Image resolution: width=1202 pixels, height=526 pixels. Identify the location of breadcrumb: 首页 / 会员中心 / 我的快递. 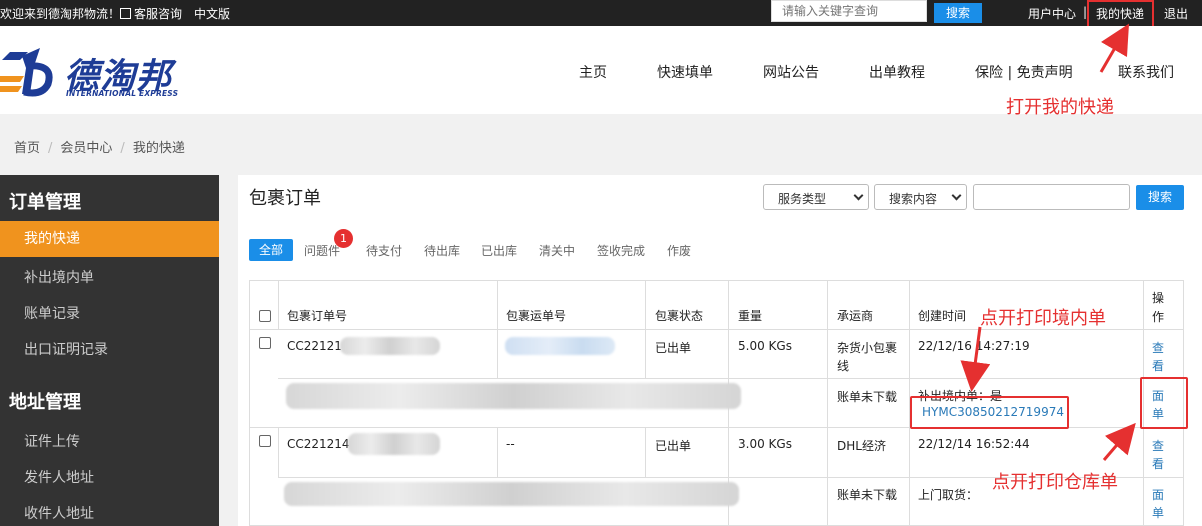
(99, 148).